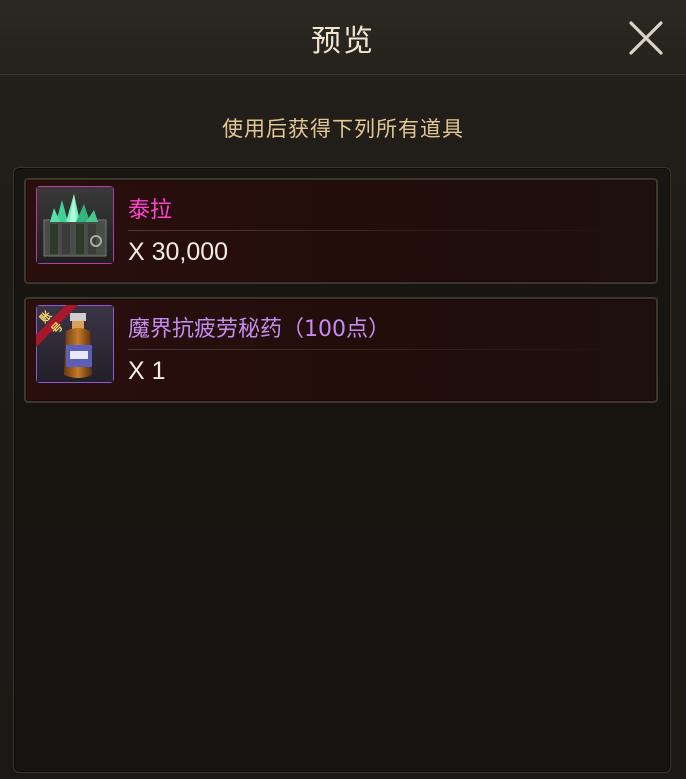  I want to click on item-name: 魔界抗疲劳秘药（100点）, so click(259, 329).